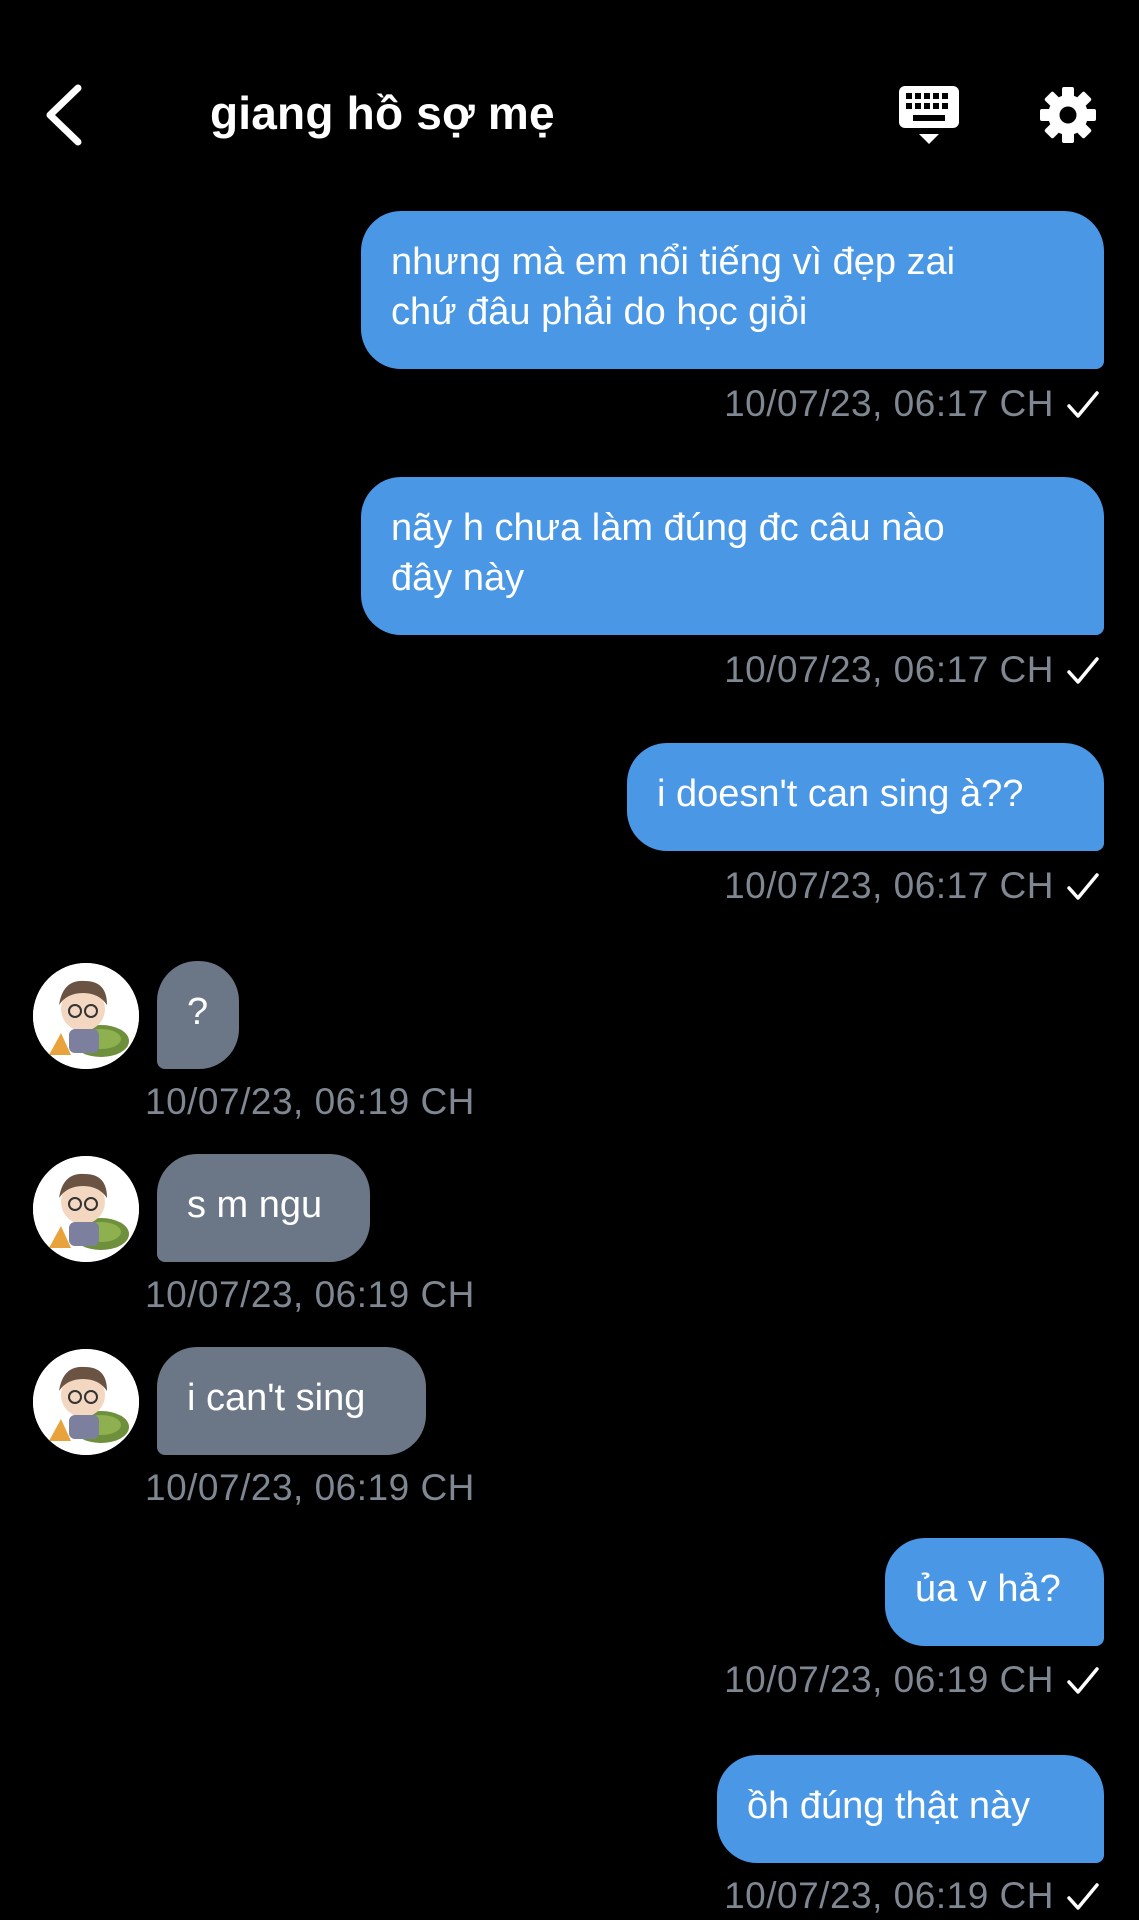 The height and width of the screenshot is (1920, 1139). Describe the element at coordinates (865, 797) in the screenshot. I see `outgoing-message-bubble: i doesn't can sing à??` at that location.